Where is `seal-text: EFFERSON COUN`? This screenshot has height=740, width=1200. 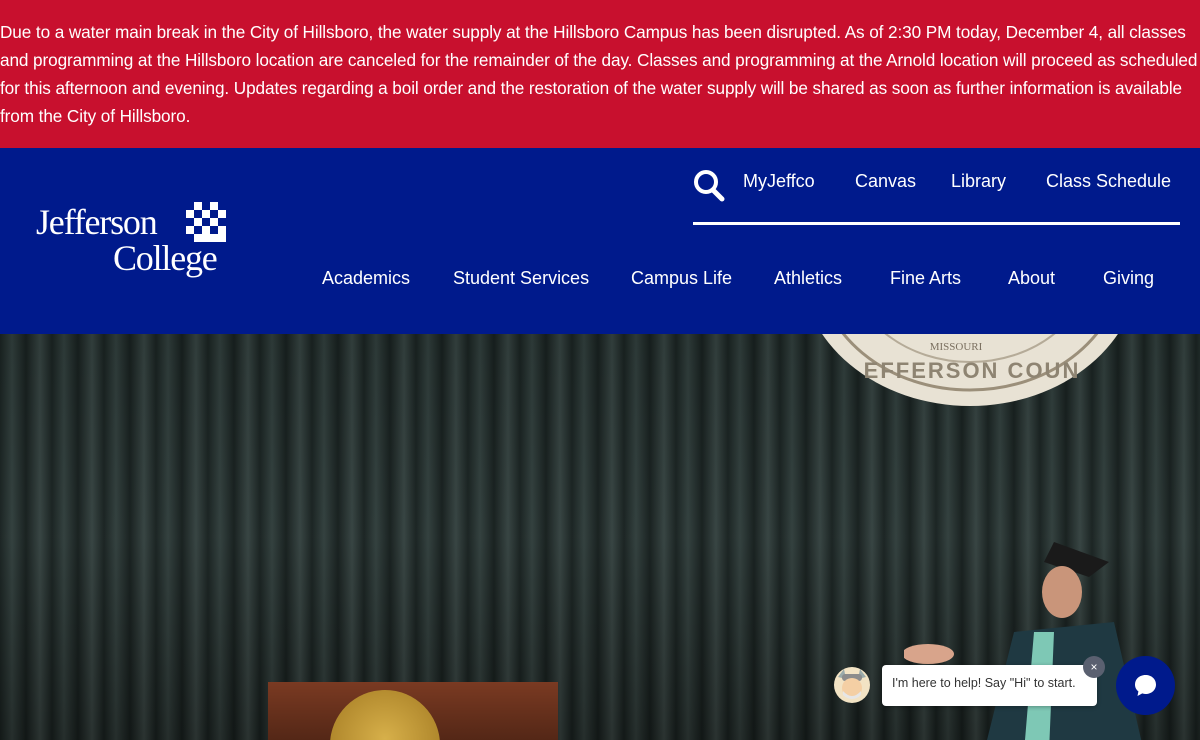
seal-text: EFFERSON COUN is located at coordinates (972, 370).